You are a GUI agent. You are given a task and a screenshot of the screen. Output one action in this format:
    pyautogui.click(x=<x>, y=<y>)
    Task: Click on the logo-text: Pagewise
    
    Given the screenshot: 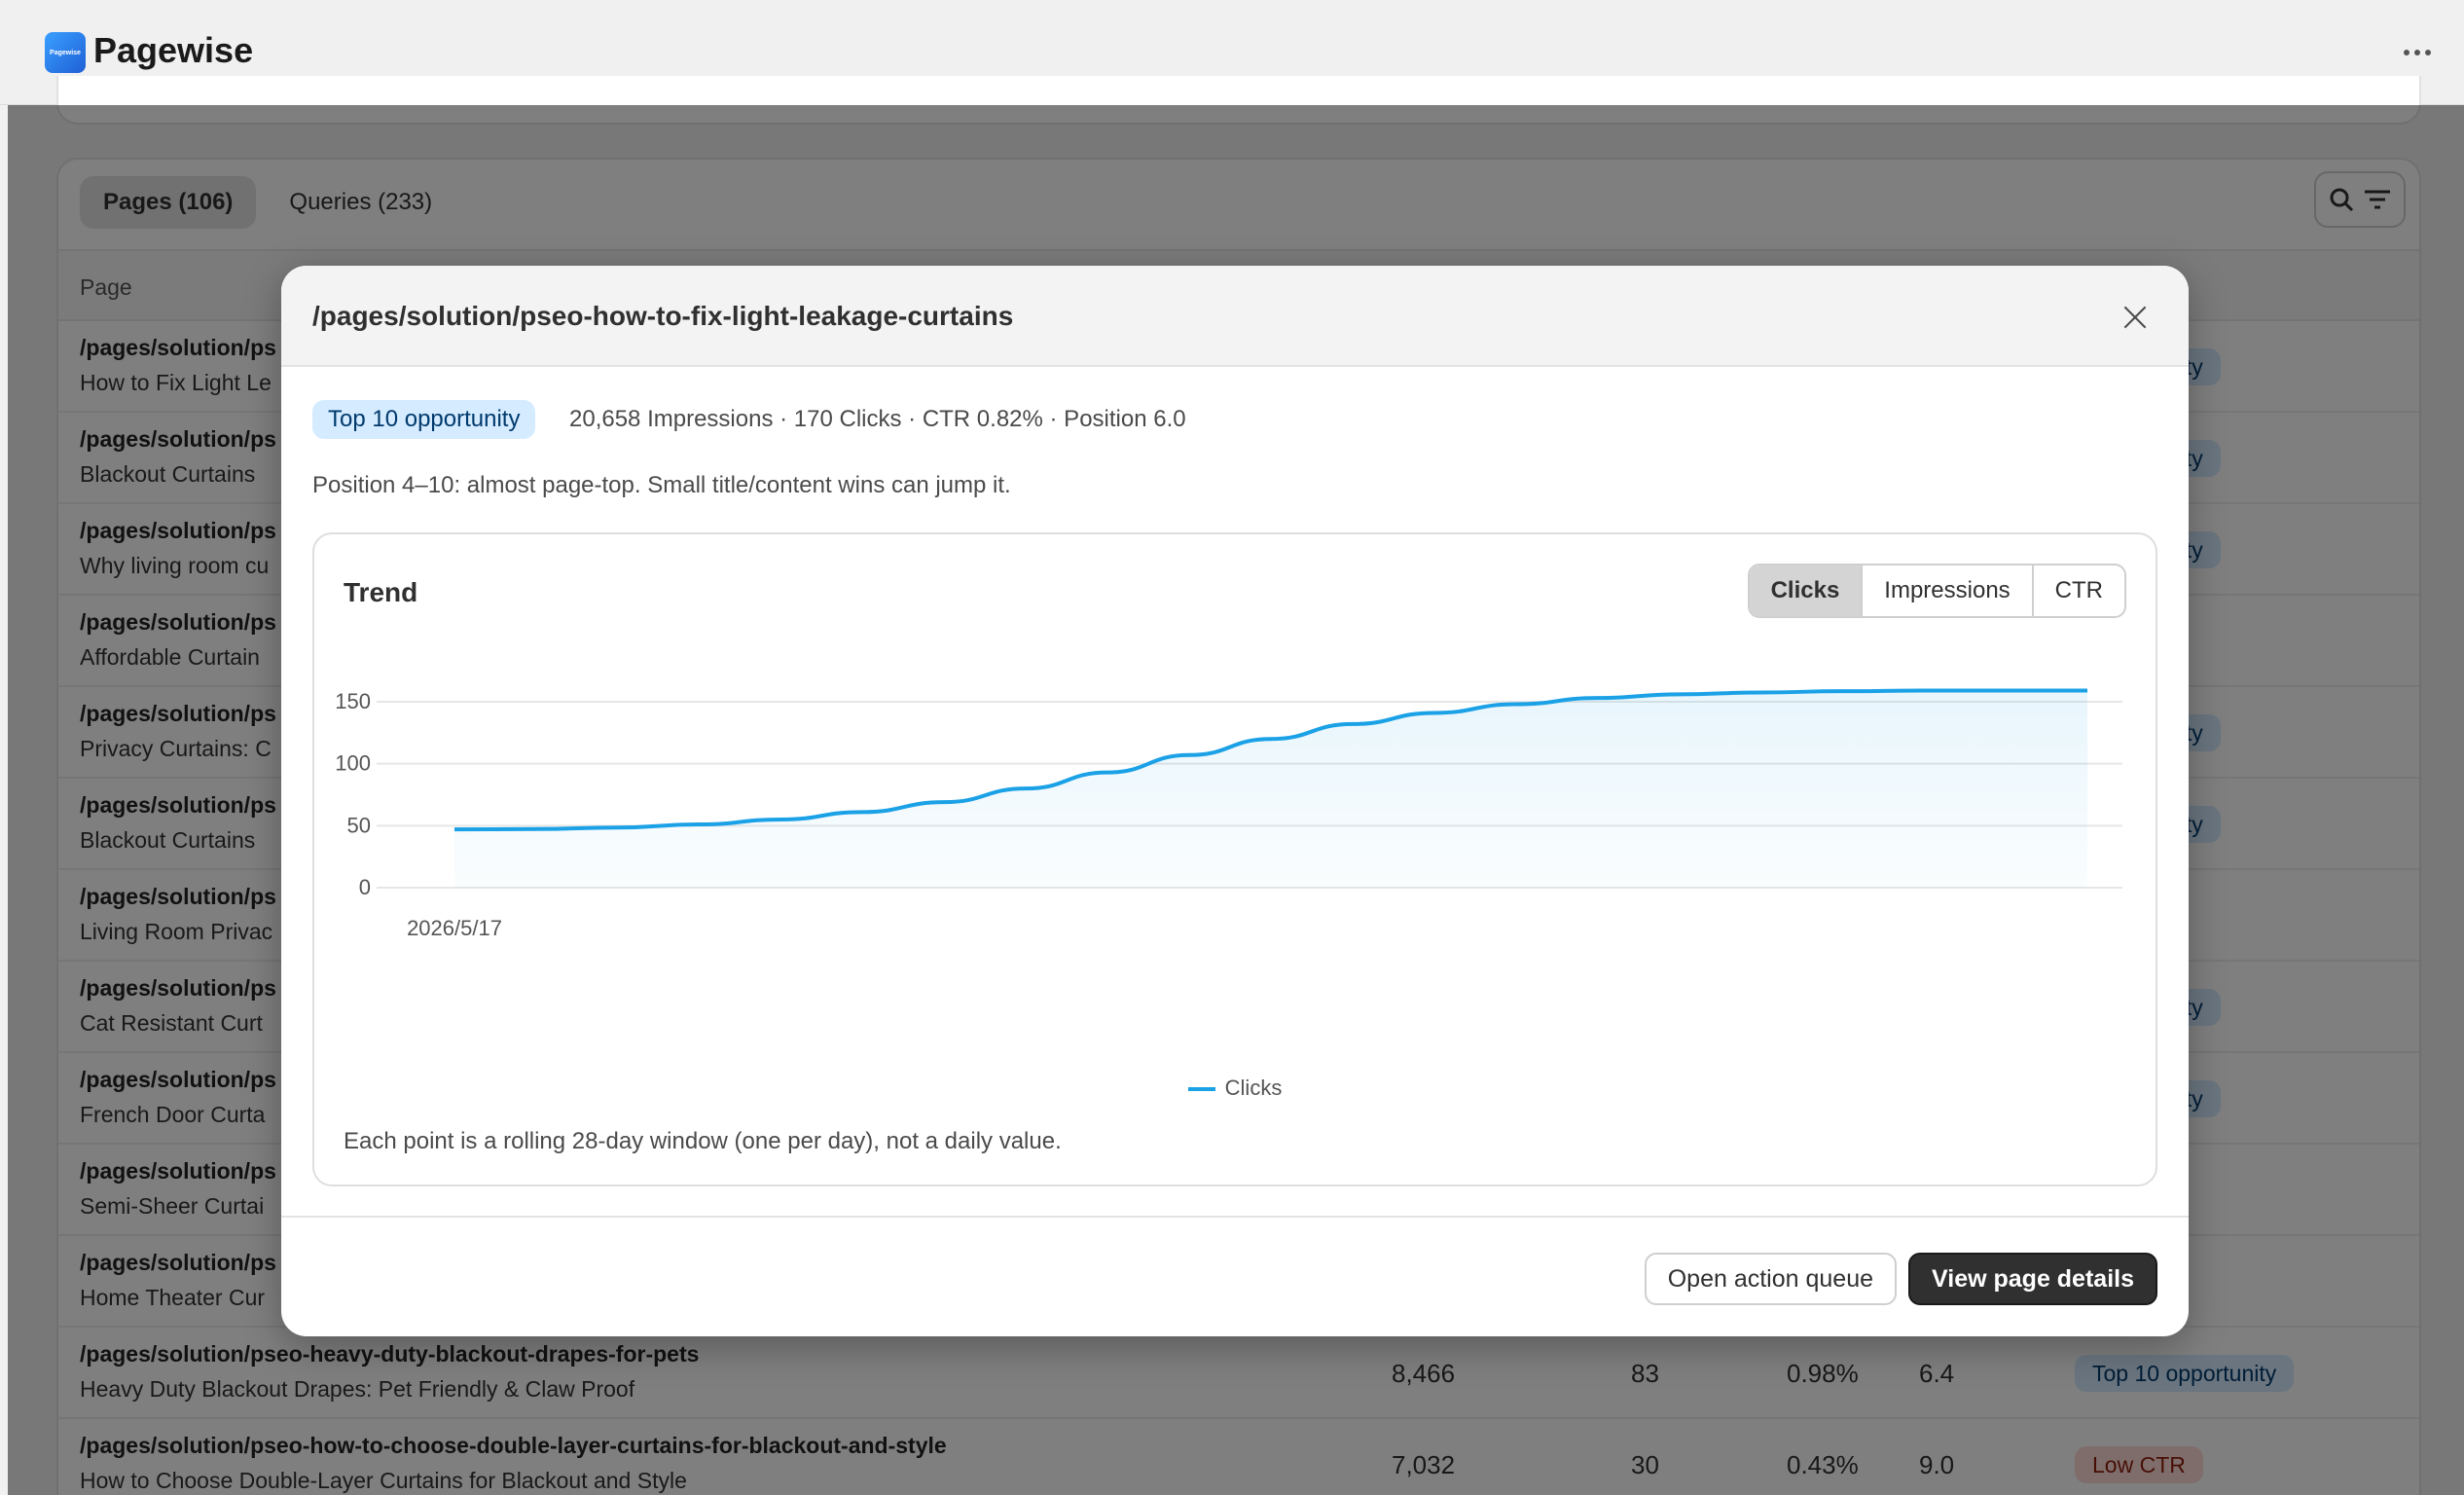 What is the action you would take?
    pyautogui.click(x=65, y=52)
    